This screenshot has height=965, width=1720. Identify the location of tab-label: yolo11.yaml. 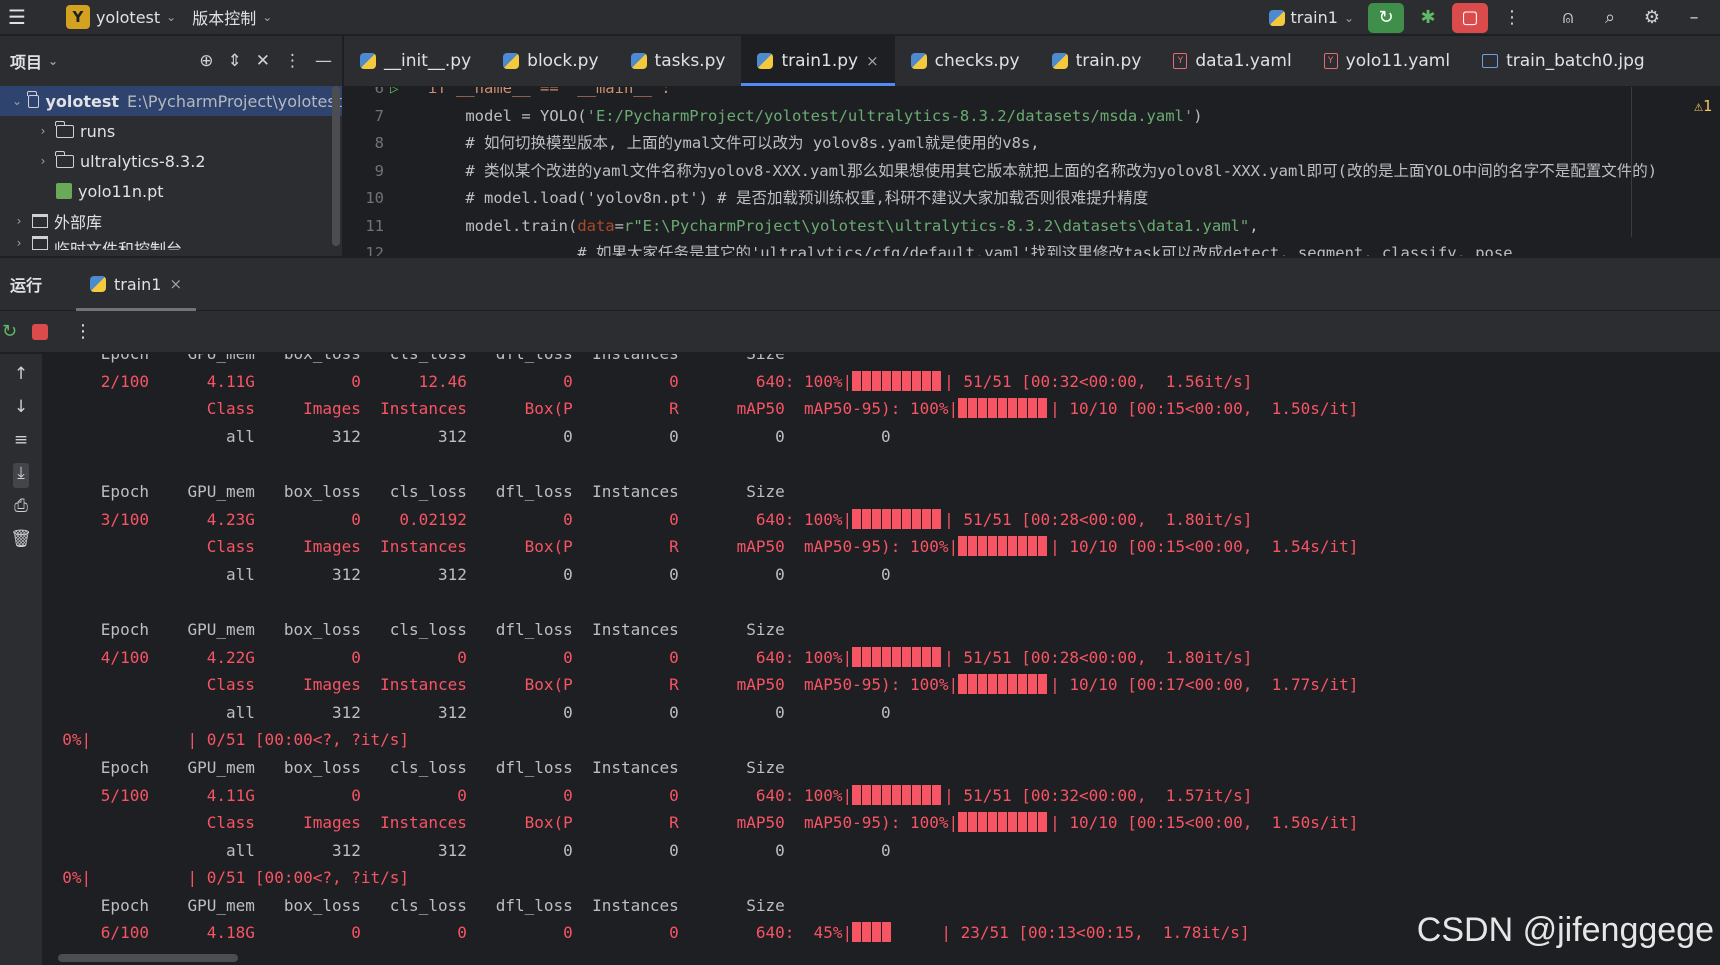
(1398, 60).